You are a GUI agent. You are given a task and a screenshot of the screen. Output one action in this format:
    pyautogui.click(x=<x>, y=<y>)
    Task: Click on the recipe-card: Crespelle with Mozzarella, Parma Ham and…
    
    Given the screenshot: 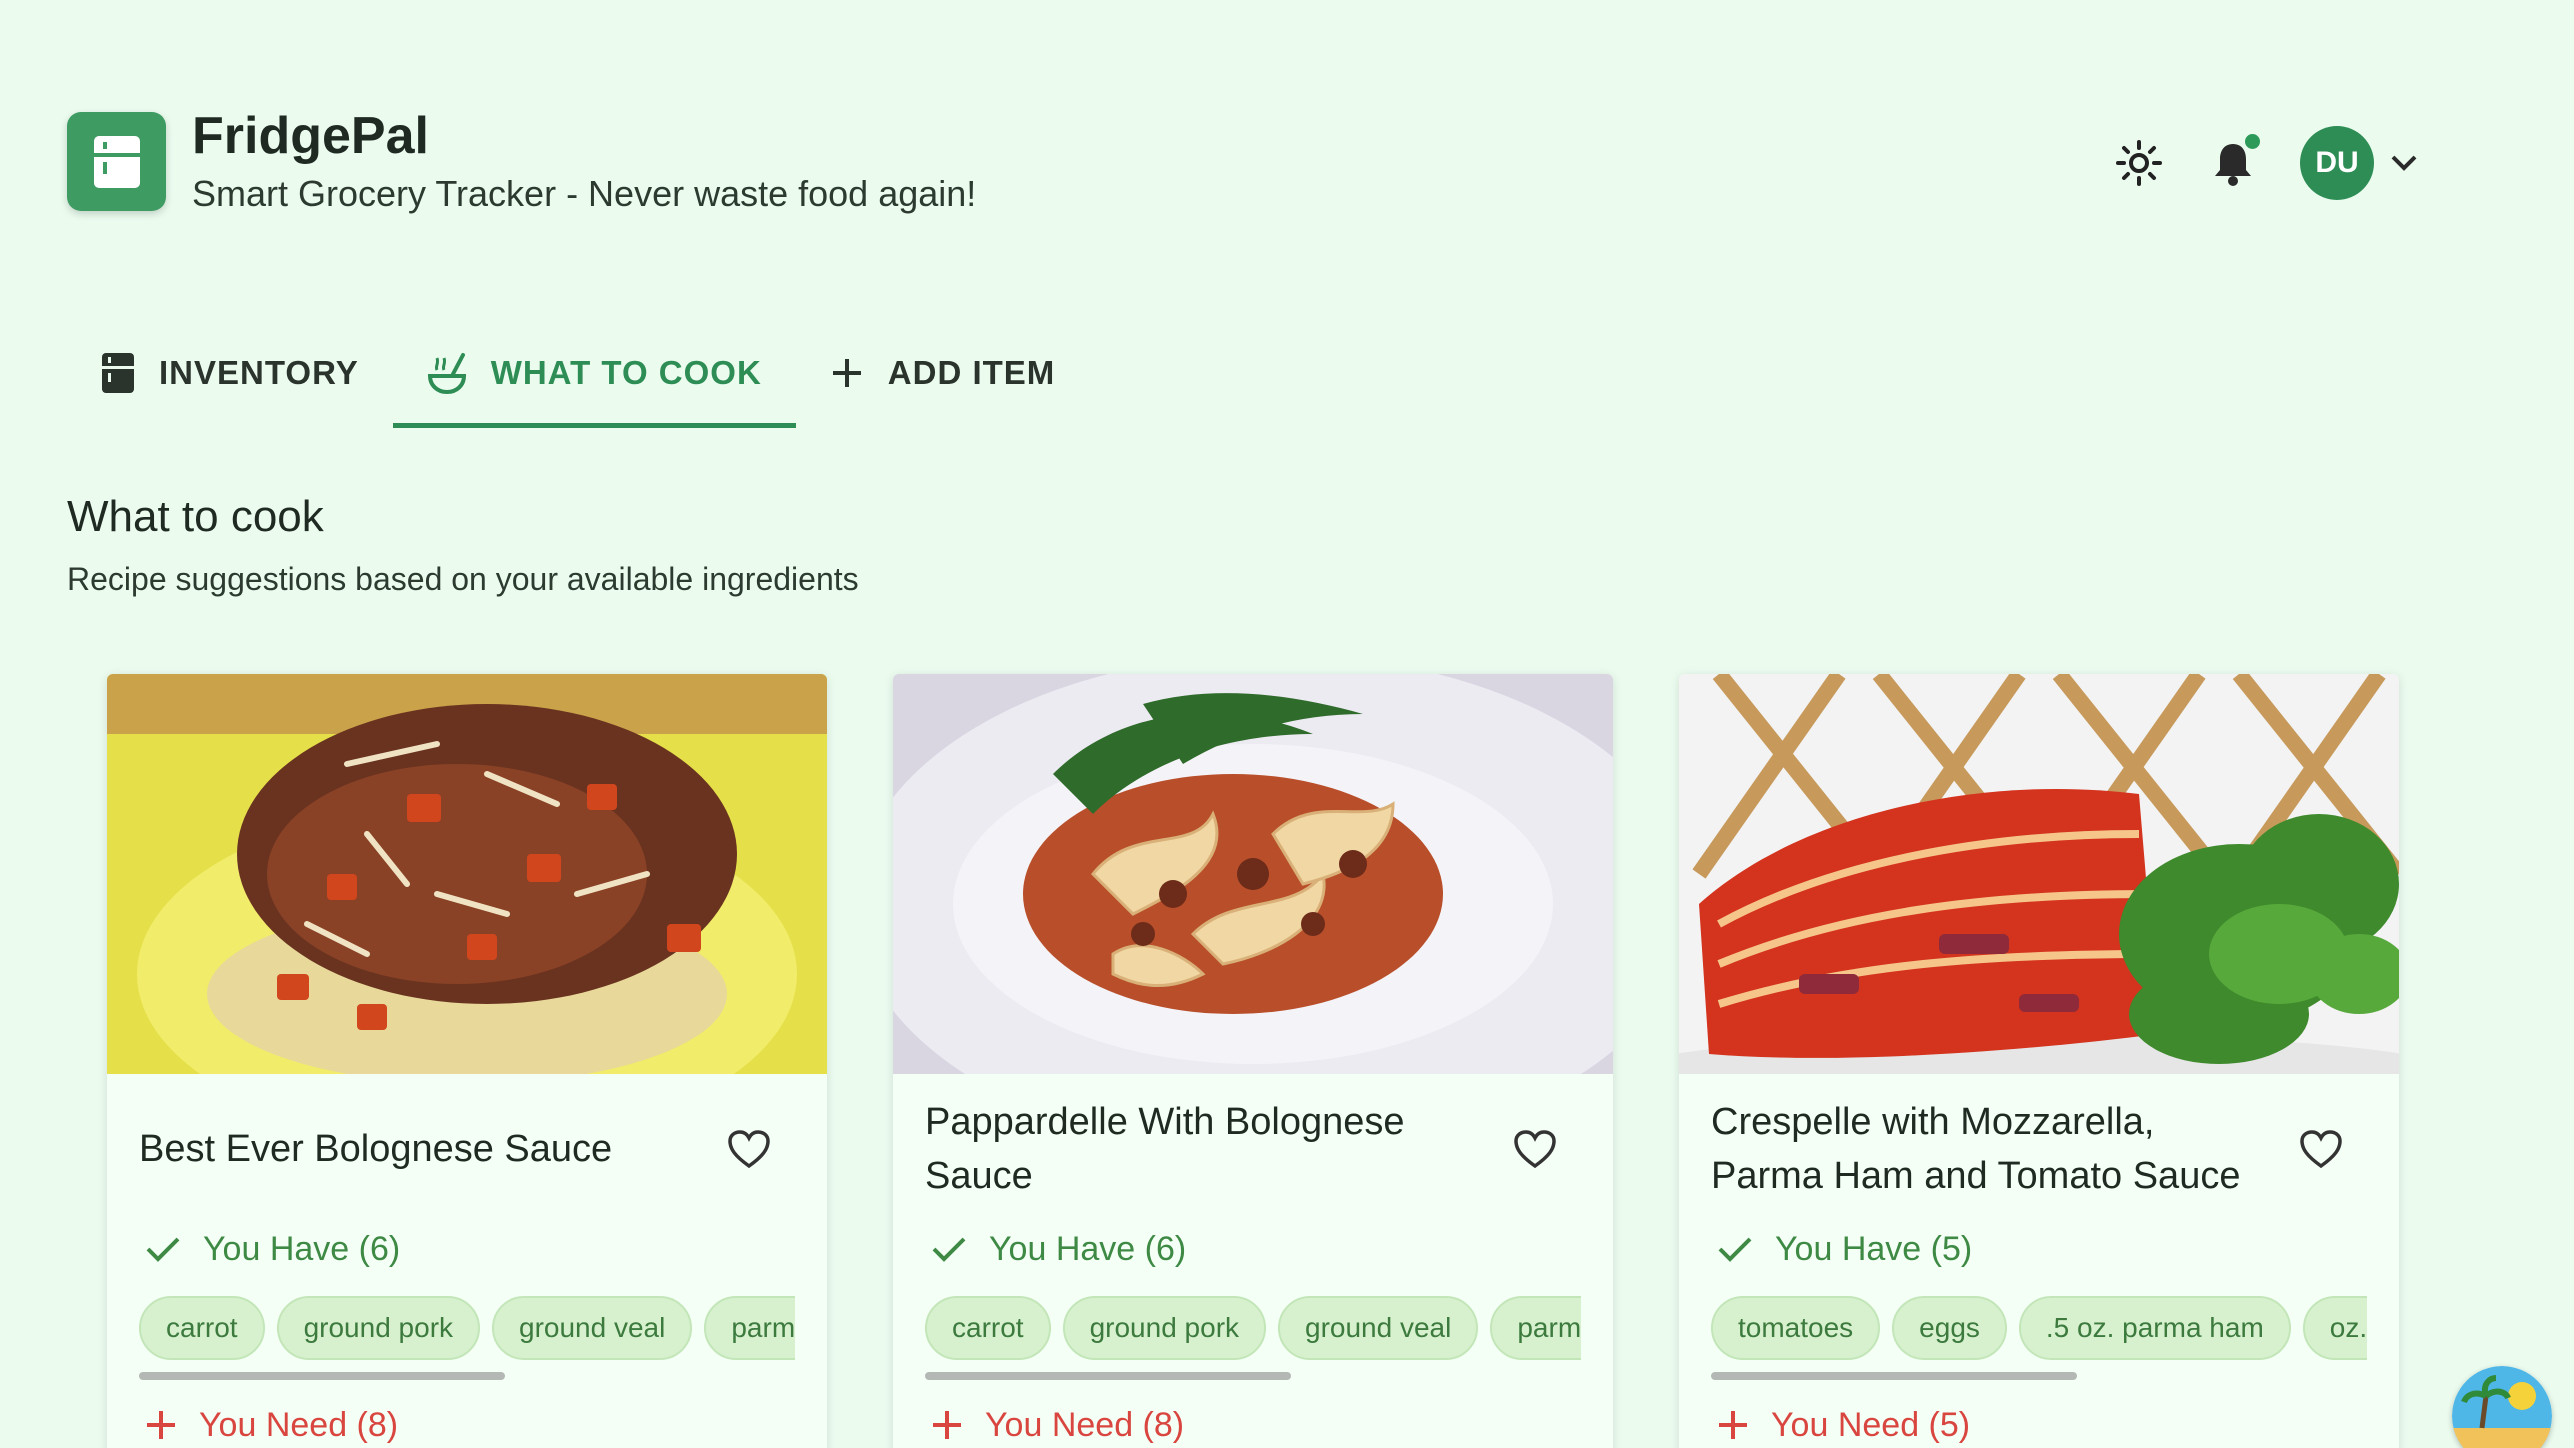 What is the action you would take?
    pyautogui.click(x=2039, y=1061)
    